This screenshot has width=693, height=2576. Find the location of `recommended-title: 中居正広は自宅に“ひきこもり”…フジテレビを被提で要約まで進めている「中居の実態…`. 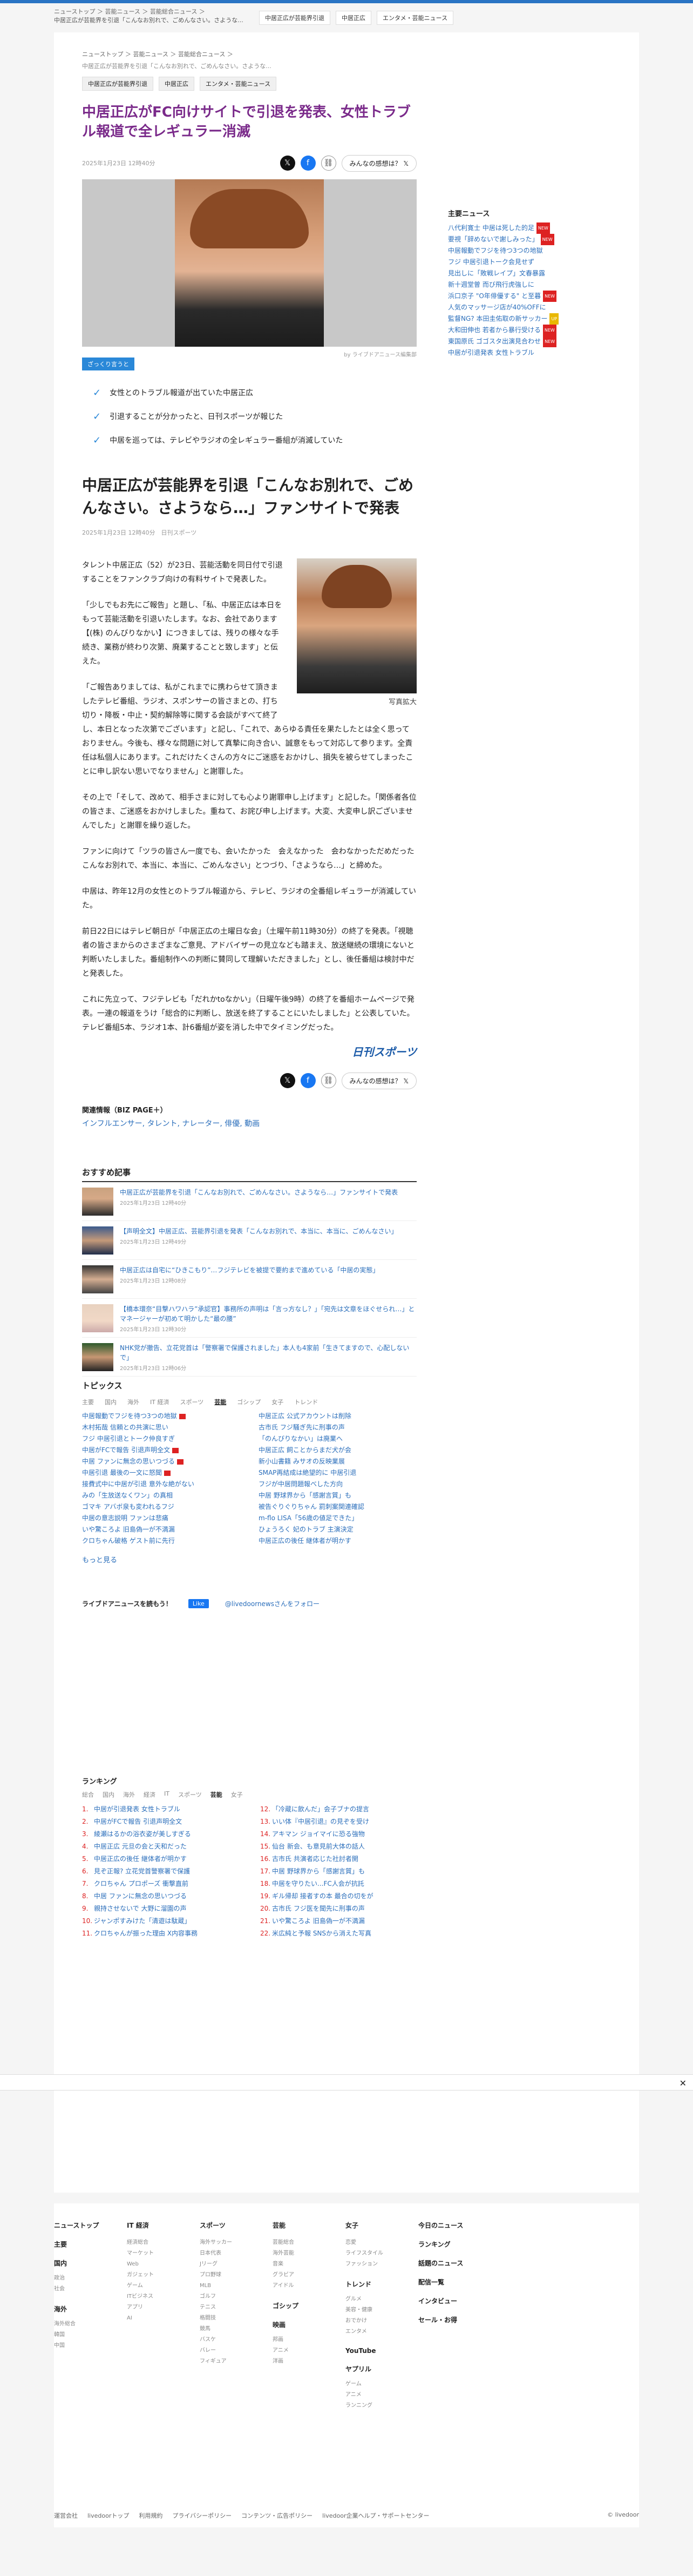

recommended-title: 中居正広は自宅に“ひきこもり”…フジテレビを被提で要約まで進めている「中居の実態… is located at coordinates (250, 1270).